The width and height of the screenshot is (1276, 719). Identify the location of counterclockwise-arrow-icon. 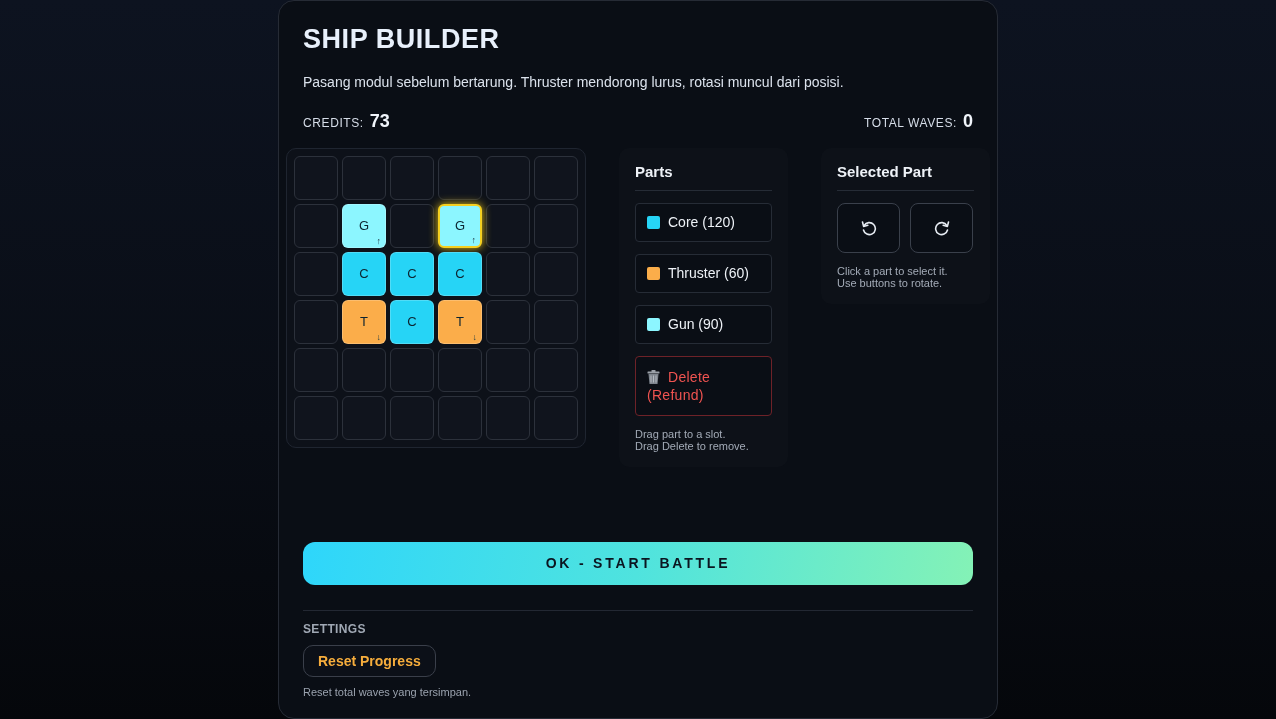
(868, 228).